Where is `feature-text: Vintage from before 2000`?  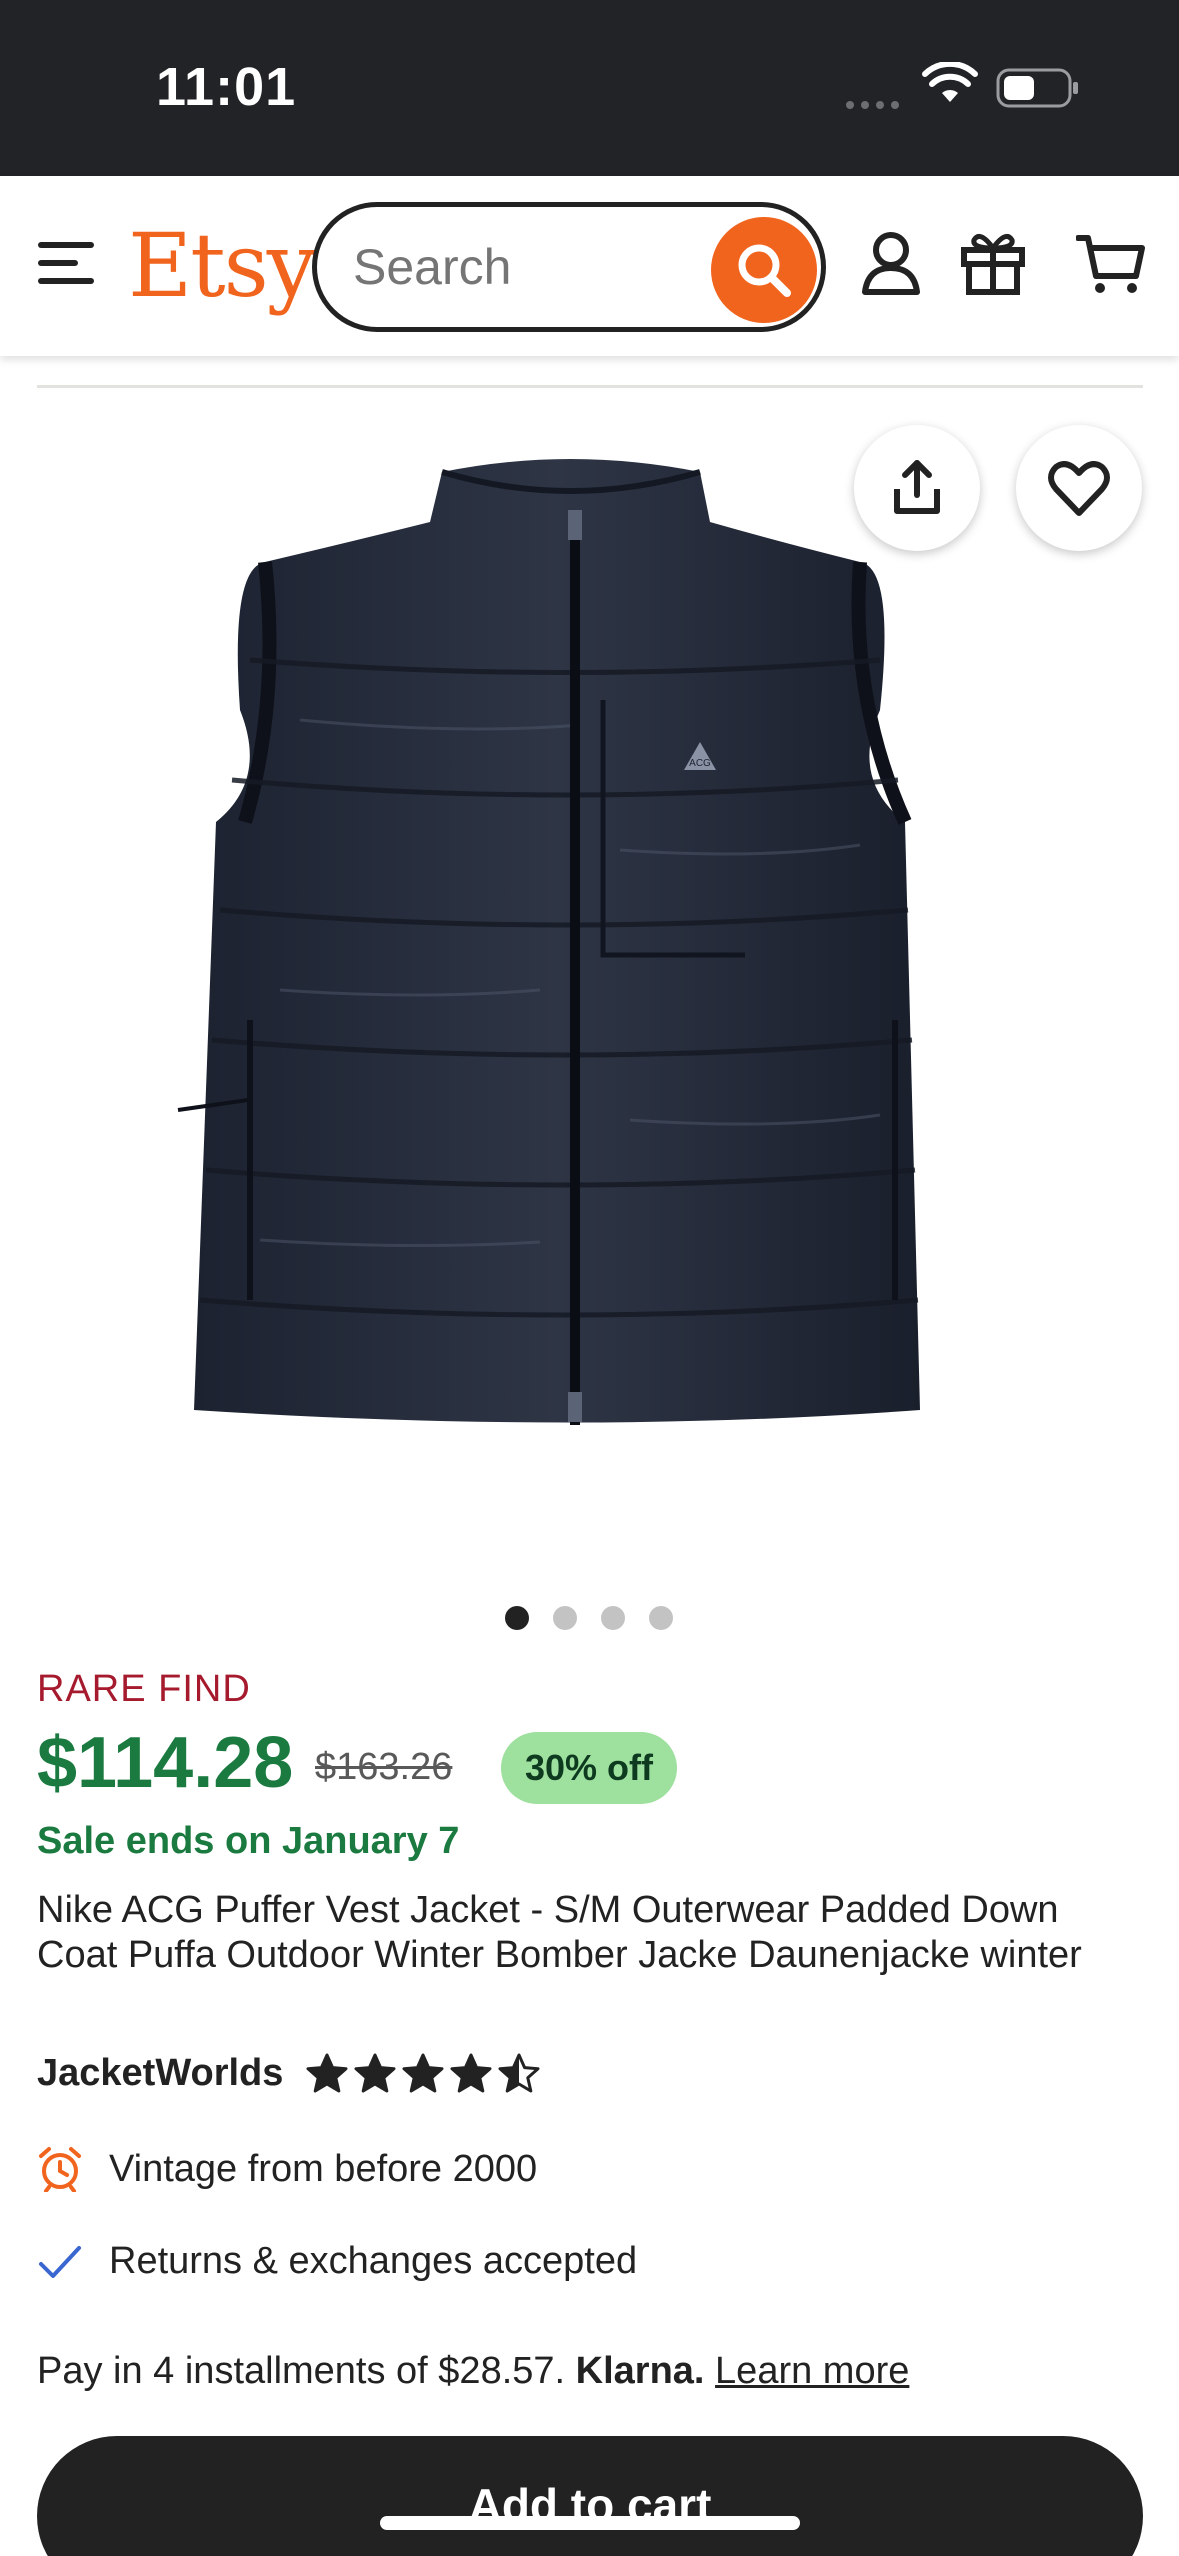
feature-text: Vintage from before 2000 is located at coordinates (323, 2169).